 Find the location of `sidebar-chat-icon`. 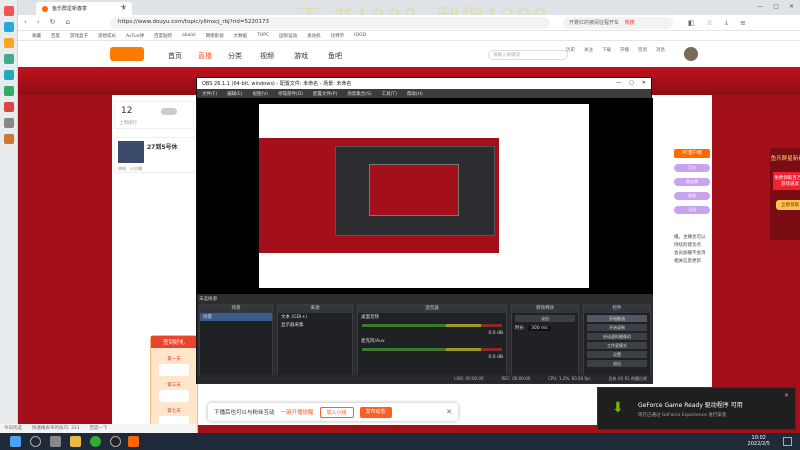

sidebar-chat-icon is located at coordinates (8, 59).